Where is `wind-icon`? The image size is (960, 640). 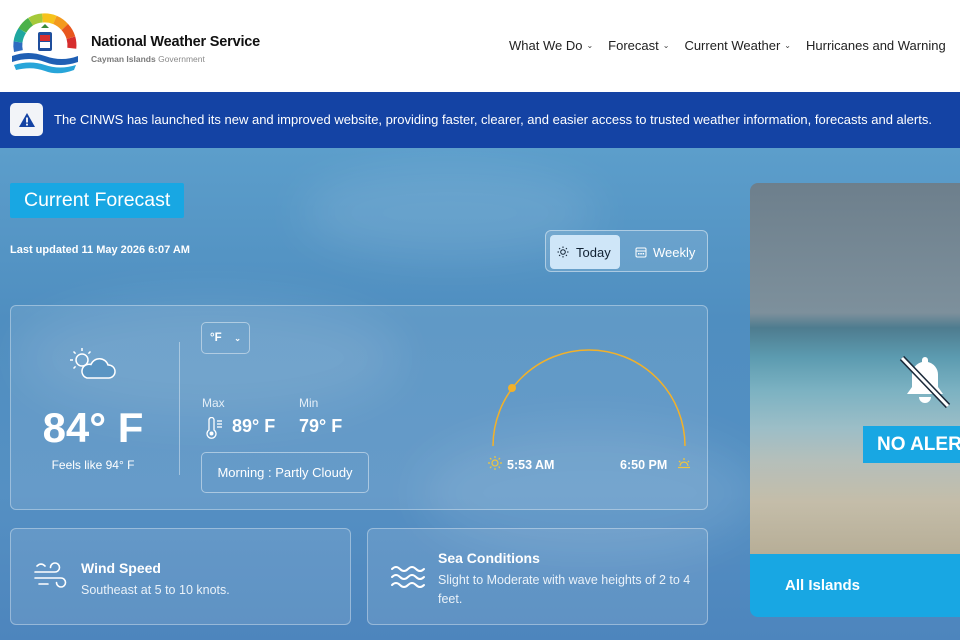 wind-icon is located at coordinates (50, 575).